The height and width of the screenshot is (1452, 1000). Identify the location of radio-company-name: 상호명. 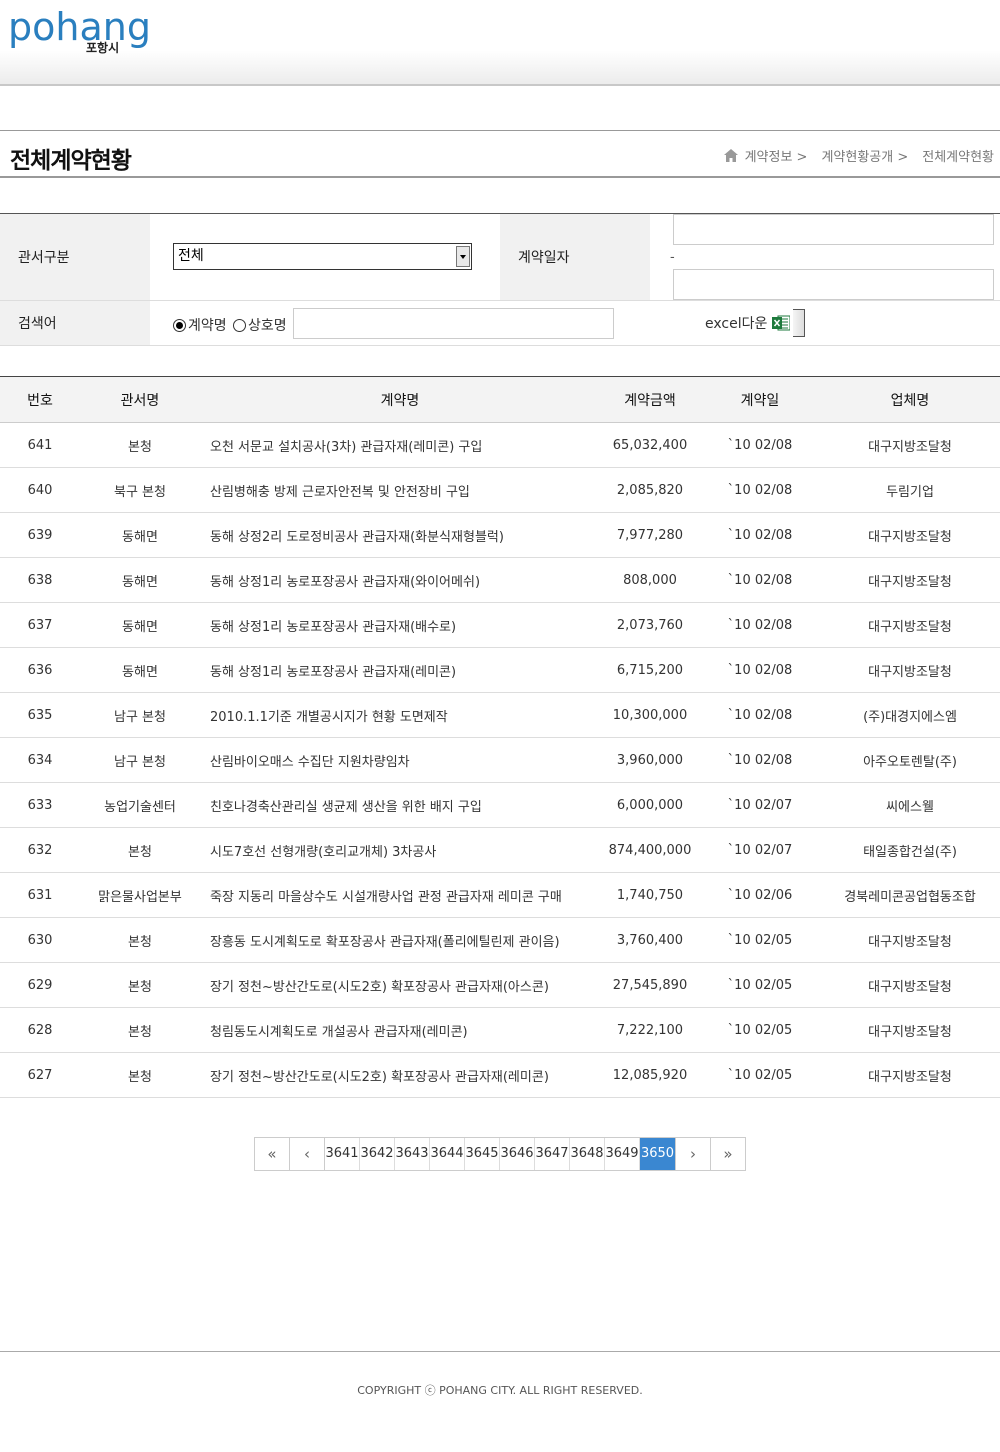
(260, 325).